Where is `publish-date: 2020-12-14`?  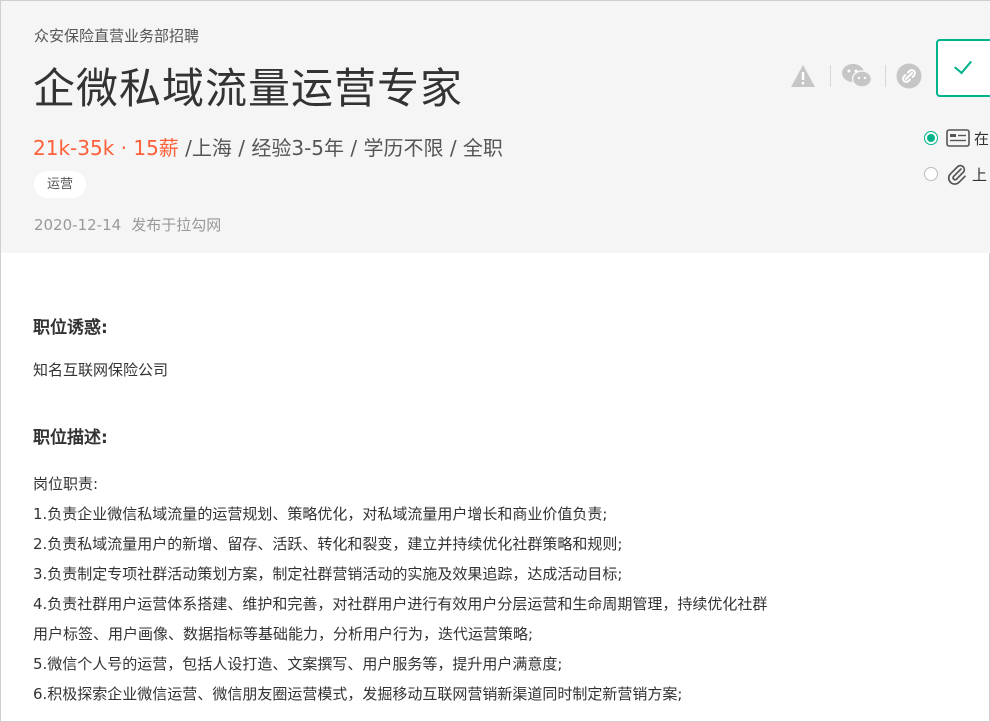
publish-date: 2020-12-14 is located at coordinates (78, 225).